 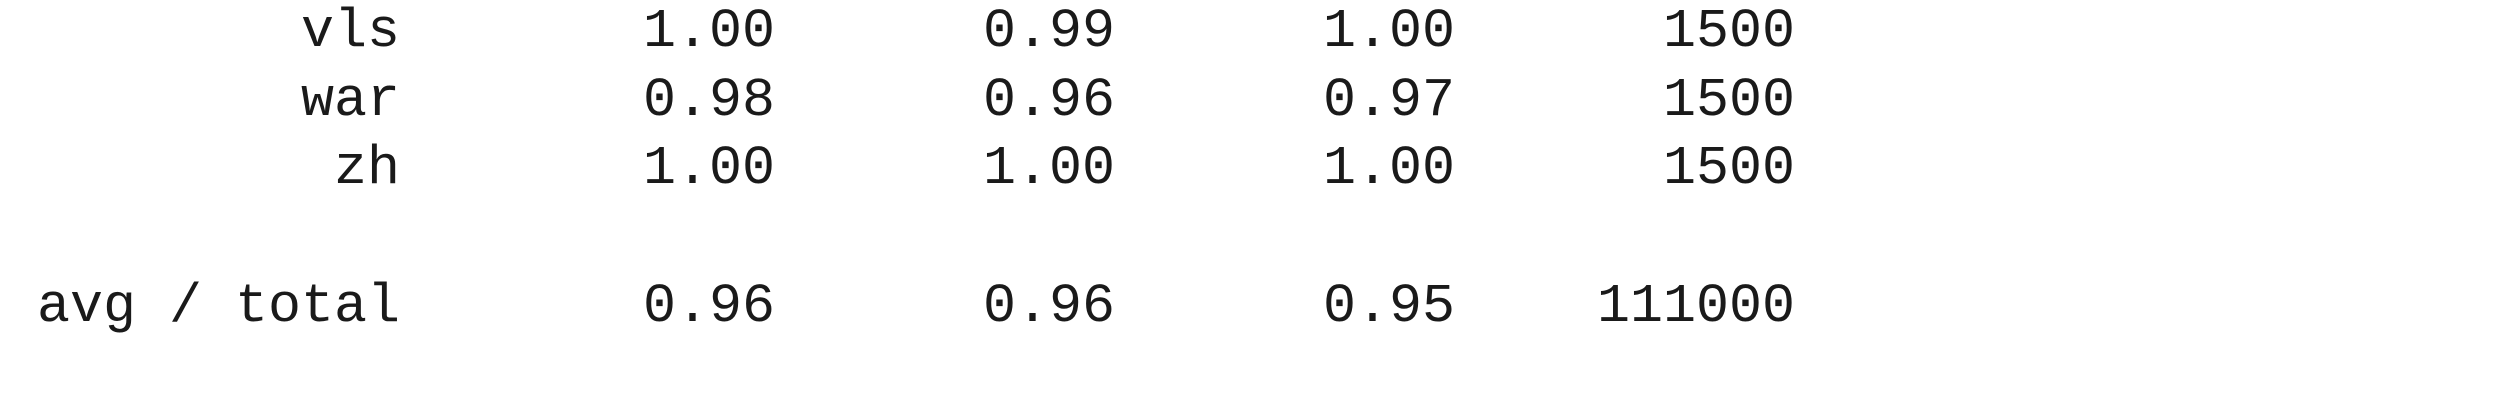 I want to click on row-label: zh, so click(x=366, y=168).